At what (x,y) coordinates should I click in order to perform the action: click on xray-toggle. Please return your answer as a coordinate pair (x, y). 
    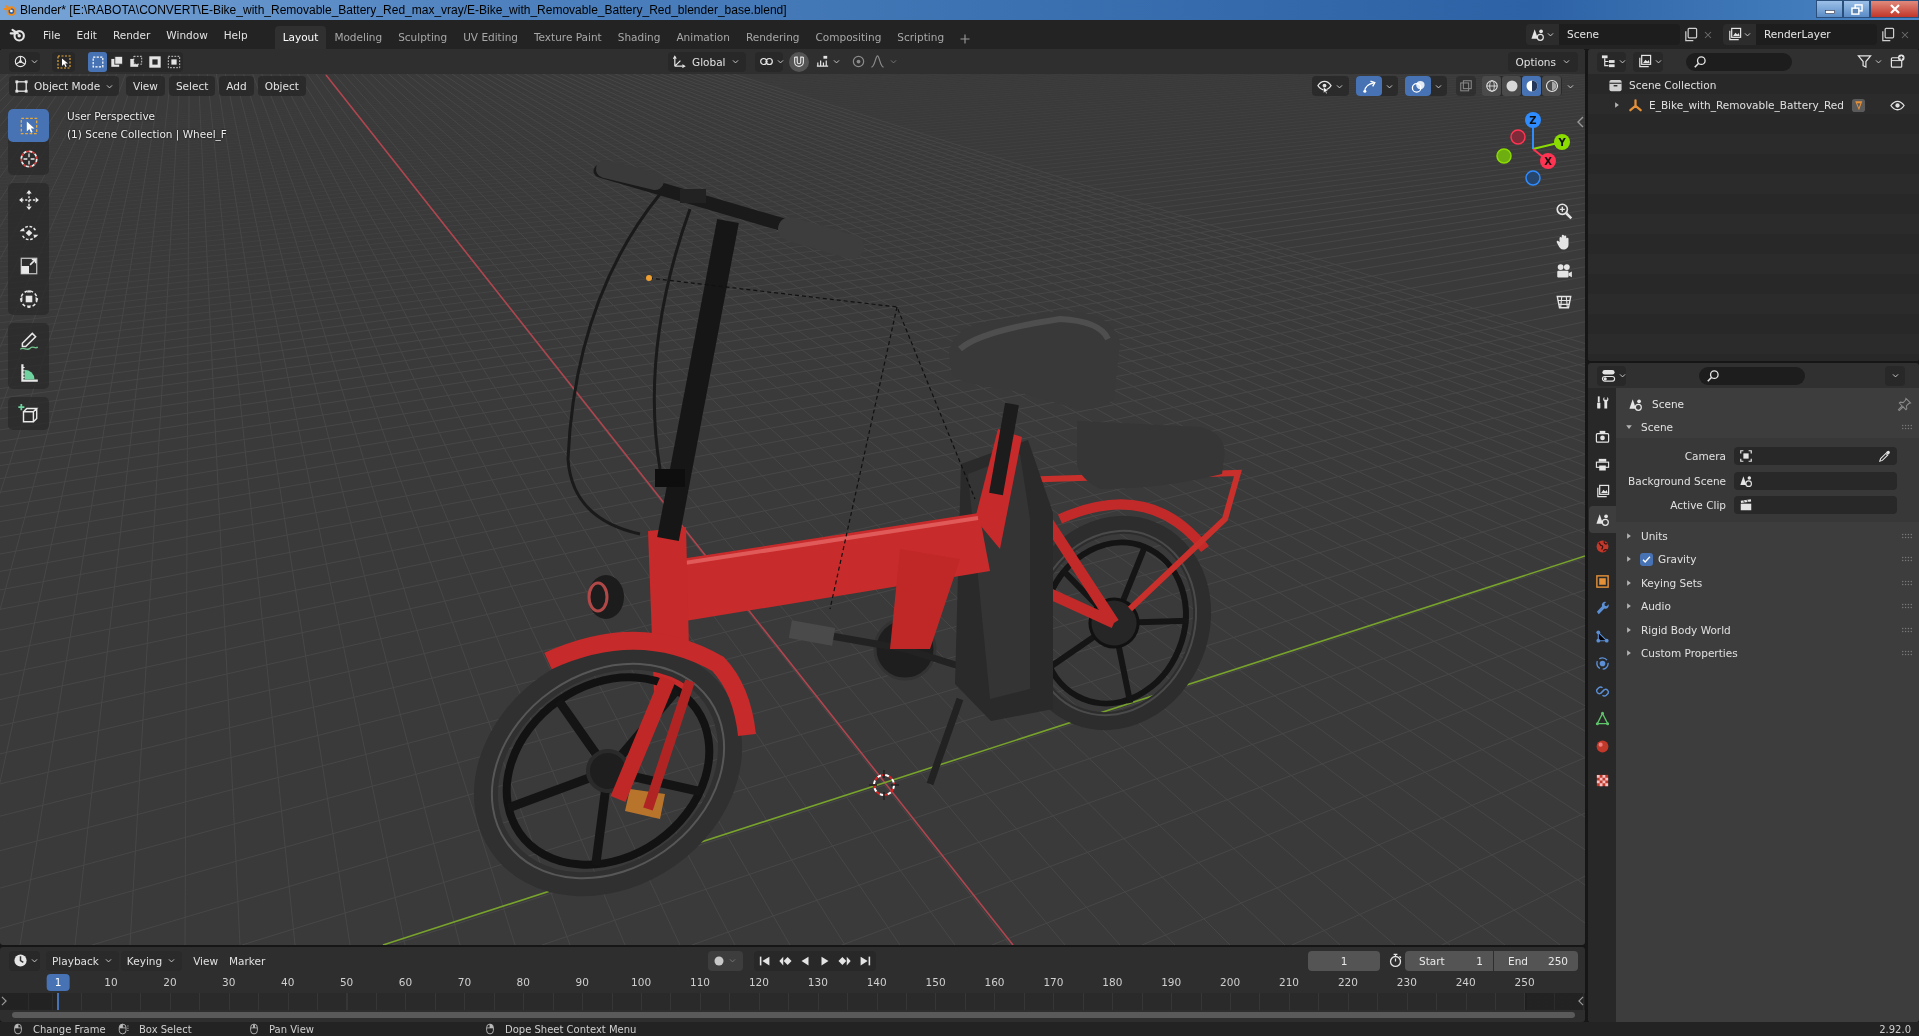
    Looking at the image, I should click on (1466, 86).